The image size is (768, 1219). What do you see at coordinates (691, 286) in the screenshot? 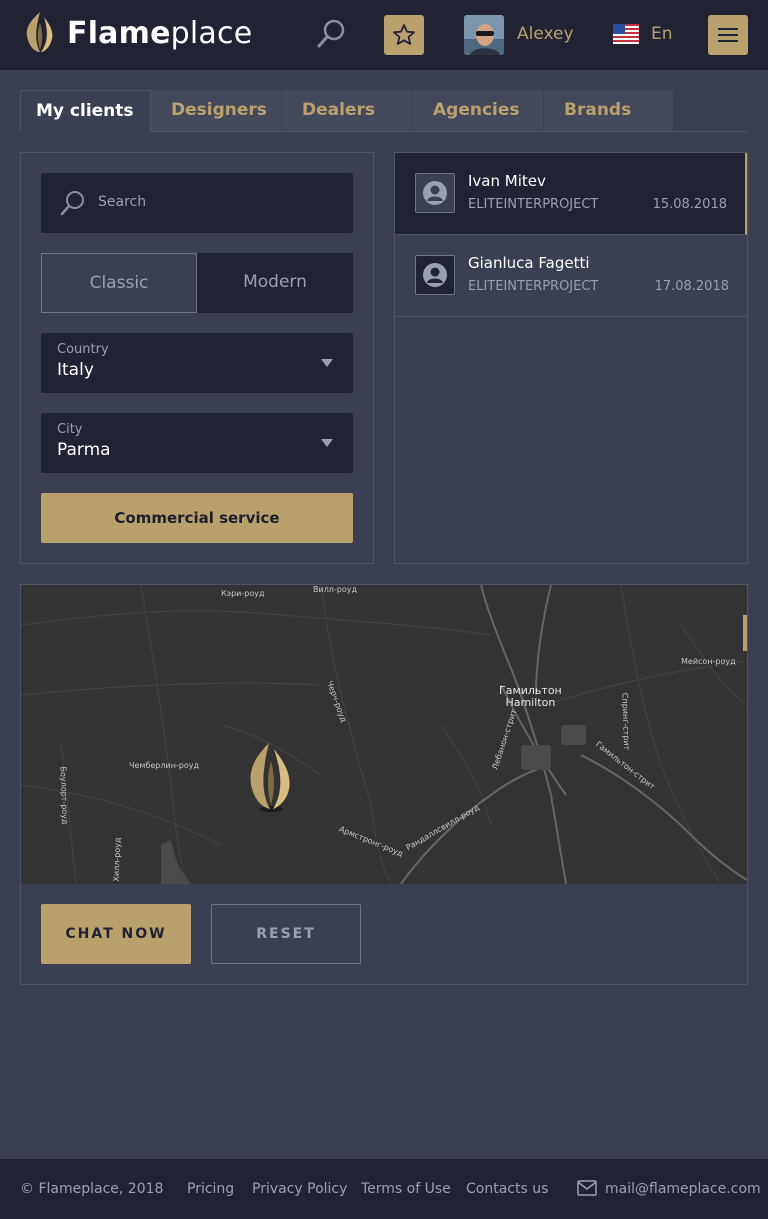
I see `client-date: 17.08.2018` at bounding box center [691, 286].